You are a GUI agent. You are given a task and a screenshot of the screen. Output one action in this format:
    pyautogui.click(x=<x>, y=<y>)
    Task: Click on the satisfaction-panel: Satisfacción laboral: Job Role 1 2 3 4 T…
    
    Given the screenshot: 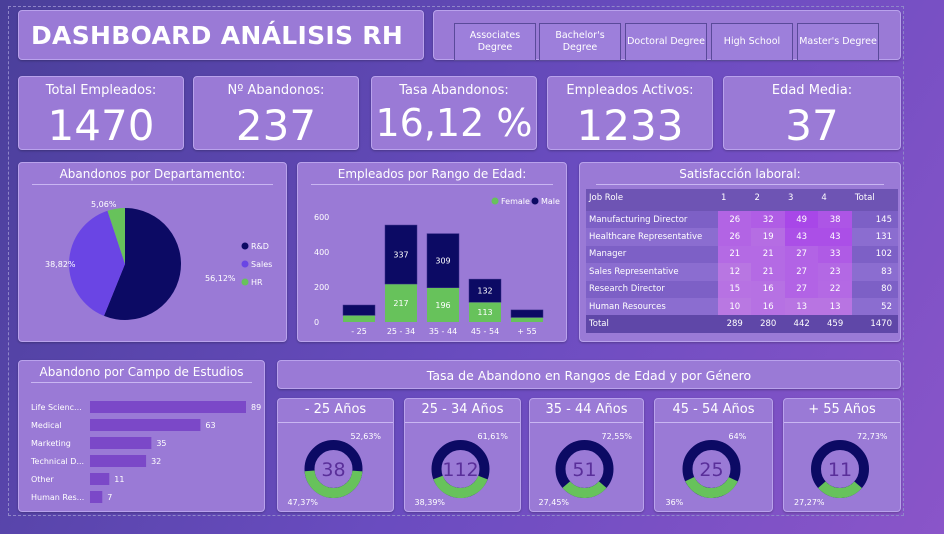 What is the action you would take?
    pyautogui.click(x=740, y=252)
    